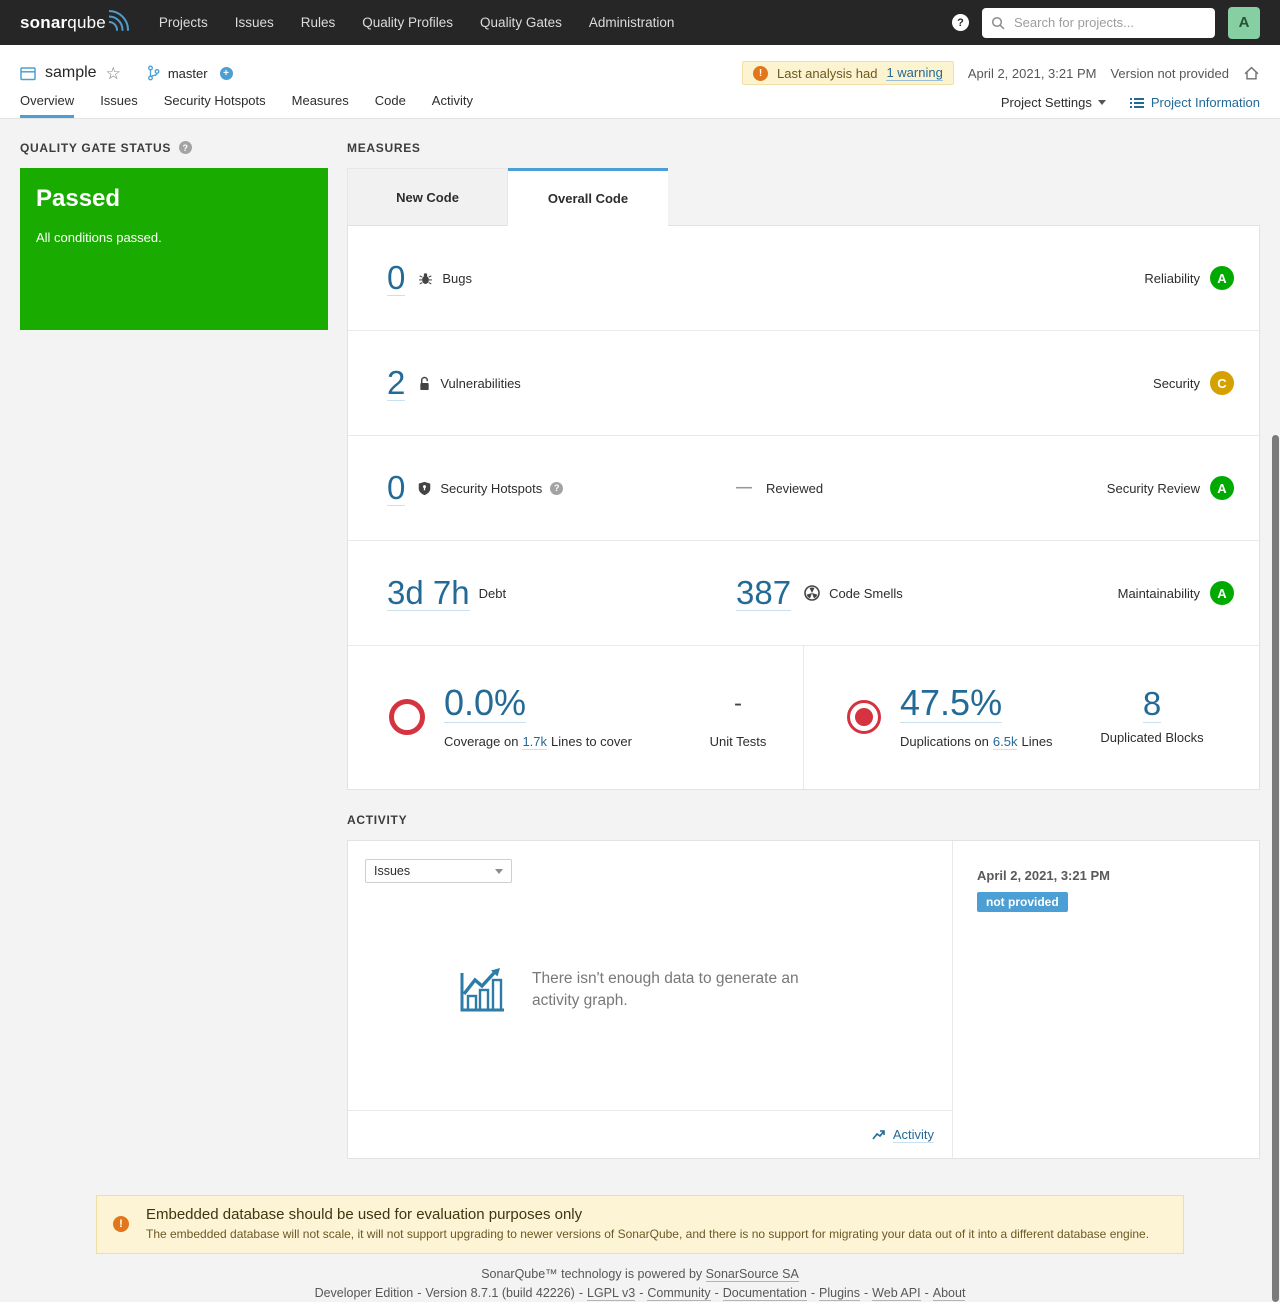 The height and width of the screenshot is (1302, 1280). I want to click on code-smells-count-link: 387, so click(764, 593).